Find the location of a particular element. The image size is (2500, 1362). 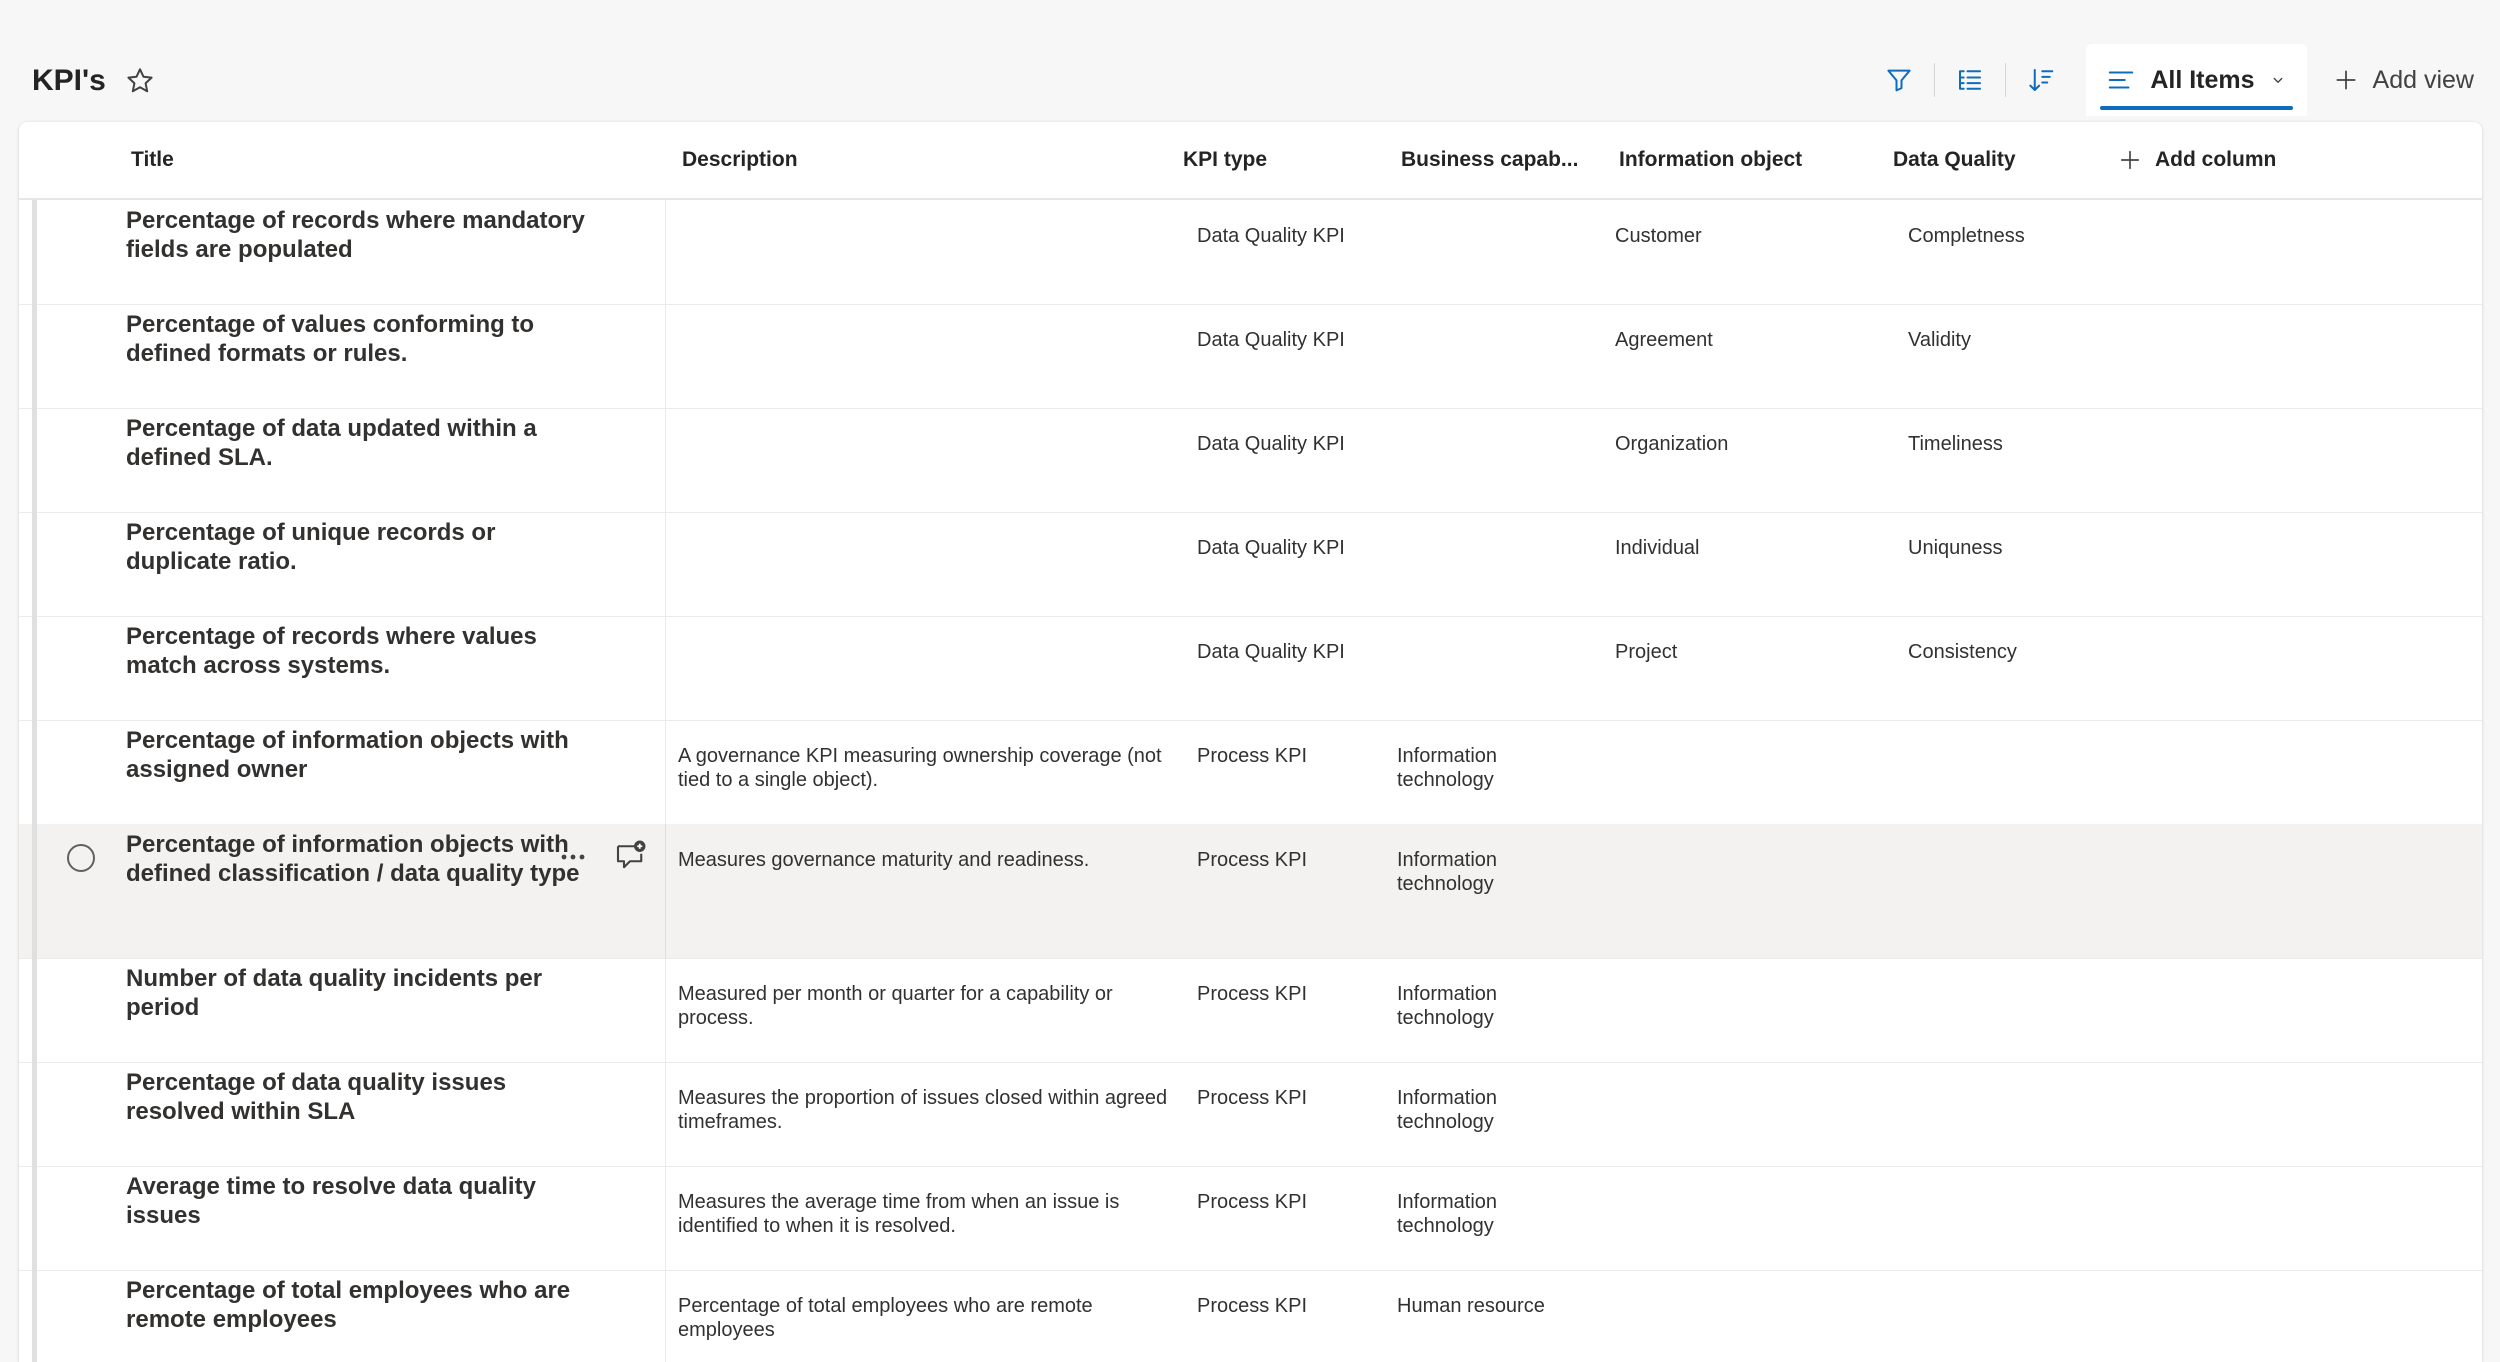

data-quality-cell: Timeliness is located at coordinates (1955, 444).